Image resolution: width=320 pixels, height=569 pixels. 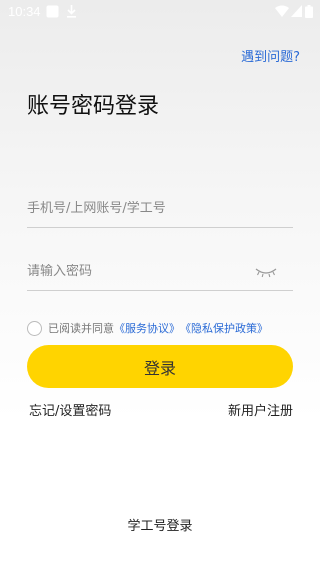 What do you see at coordinates (224, 328) in the screenshot?
I see `privacy-policy-link: 《隐私保护政策》` at bounding box center [224, 328].